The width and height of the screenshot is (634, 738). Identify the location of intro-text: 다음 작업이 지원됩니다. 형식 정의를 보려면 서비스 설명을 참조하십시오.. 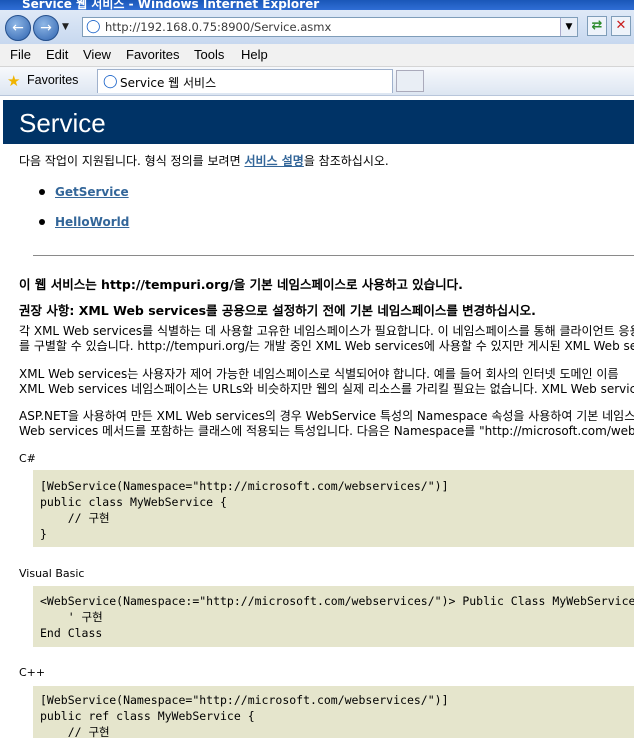
(204, 160).